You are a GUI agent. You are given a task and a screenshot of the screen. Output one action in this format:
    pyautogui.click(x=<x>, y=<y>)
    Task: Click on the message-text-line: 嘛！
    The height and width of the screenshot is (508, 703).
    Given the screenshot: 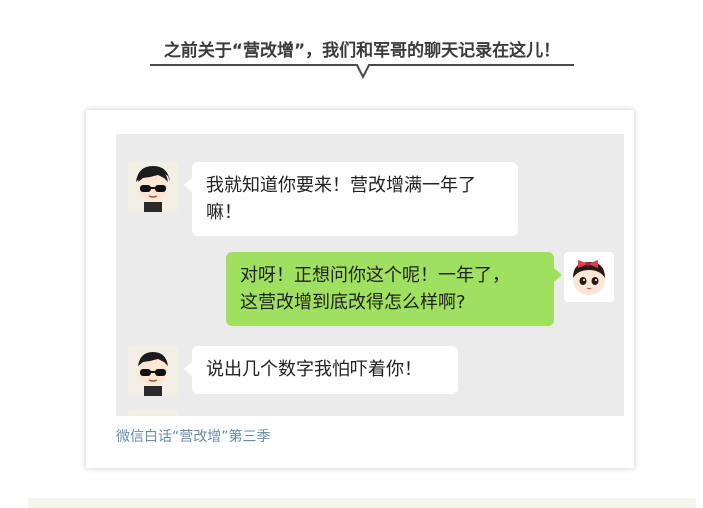 What is the action you would take?
    pyautogui.click(x=224, y=212)
    